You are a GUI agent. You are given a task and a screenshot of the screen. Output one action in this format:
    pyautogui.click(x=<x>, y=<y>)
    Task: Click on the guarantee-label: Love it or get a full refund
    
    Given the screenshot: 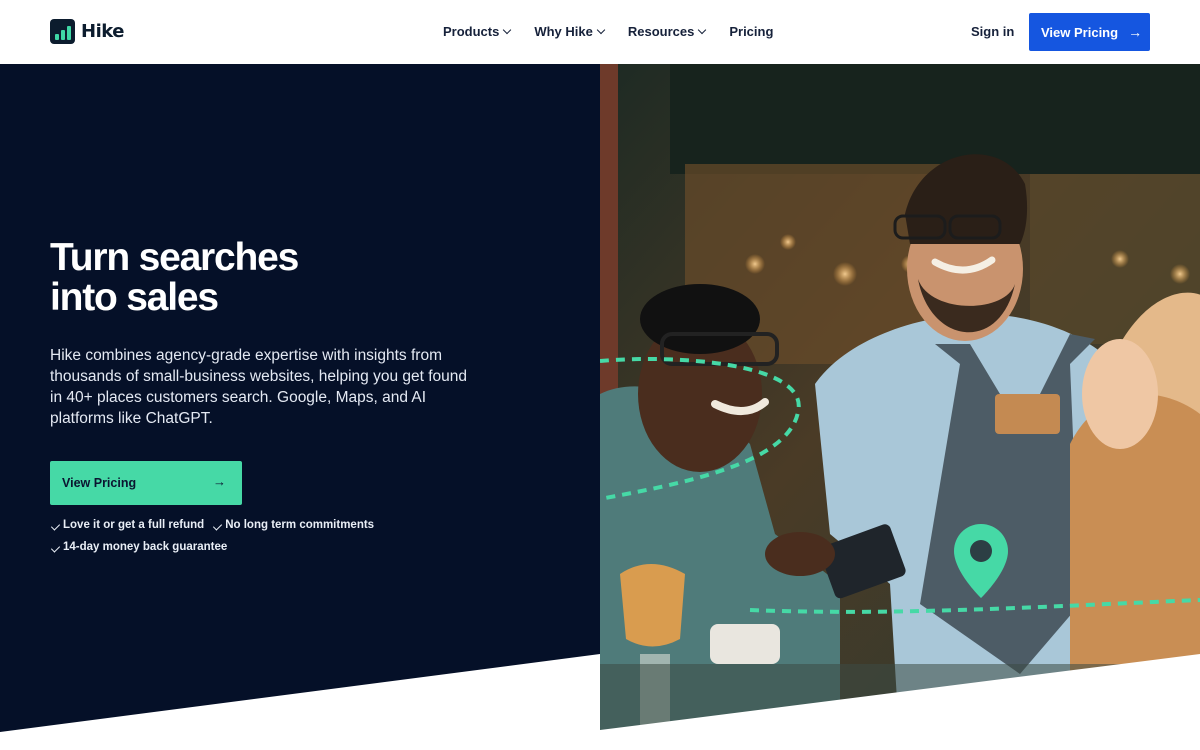 What is the action you would take?
    pyautogui.click(x=134, y=525)
    